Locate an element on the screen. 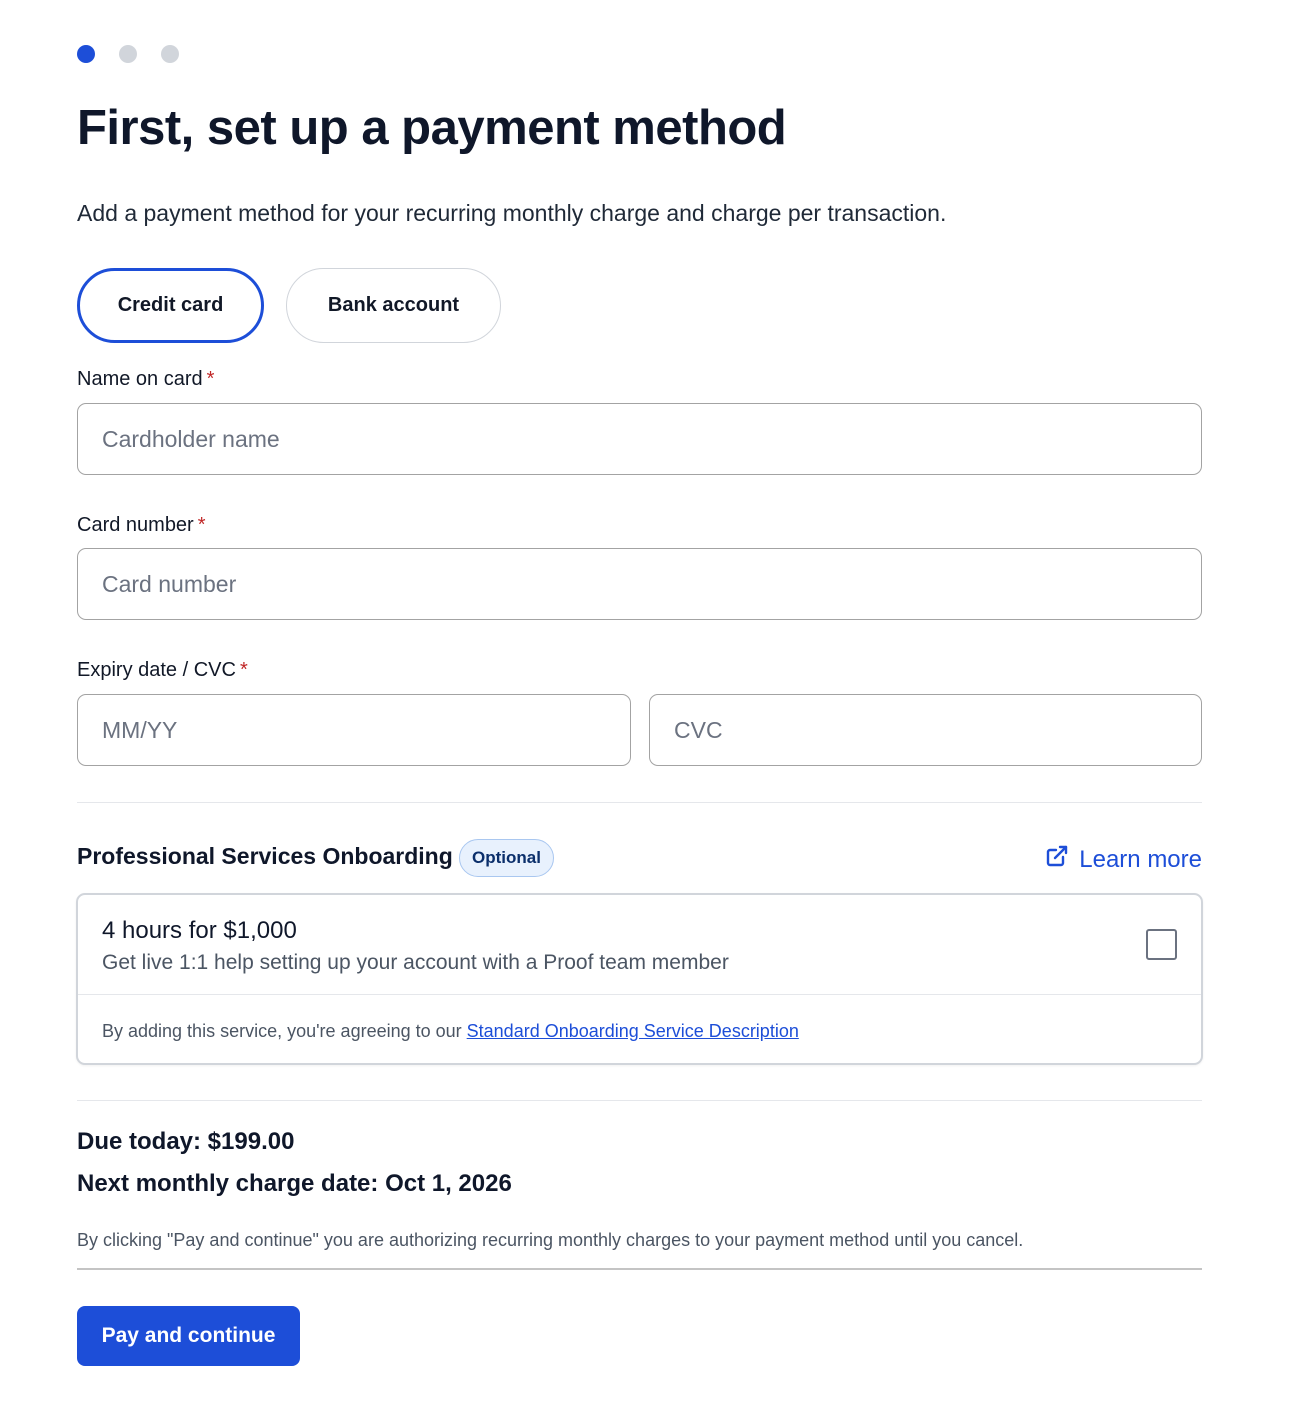 The image size is (1296, 1406). external-link-icon is located at coordinates (1057, 859).